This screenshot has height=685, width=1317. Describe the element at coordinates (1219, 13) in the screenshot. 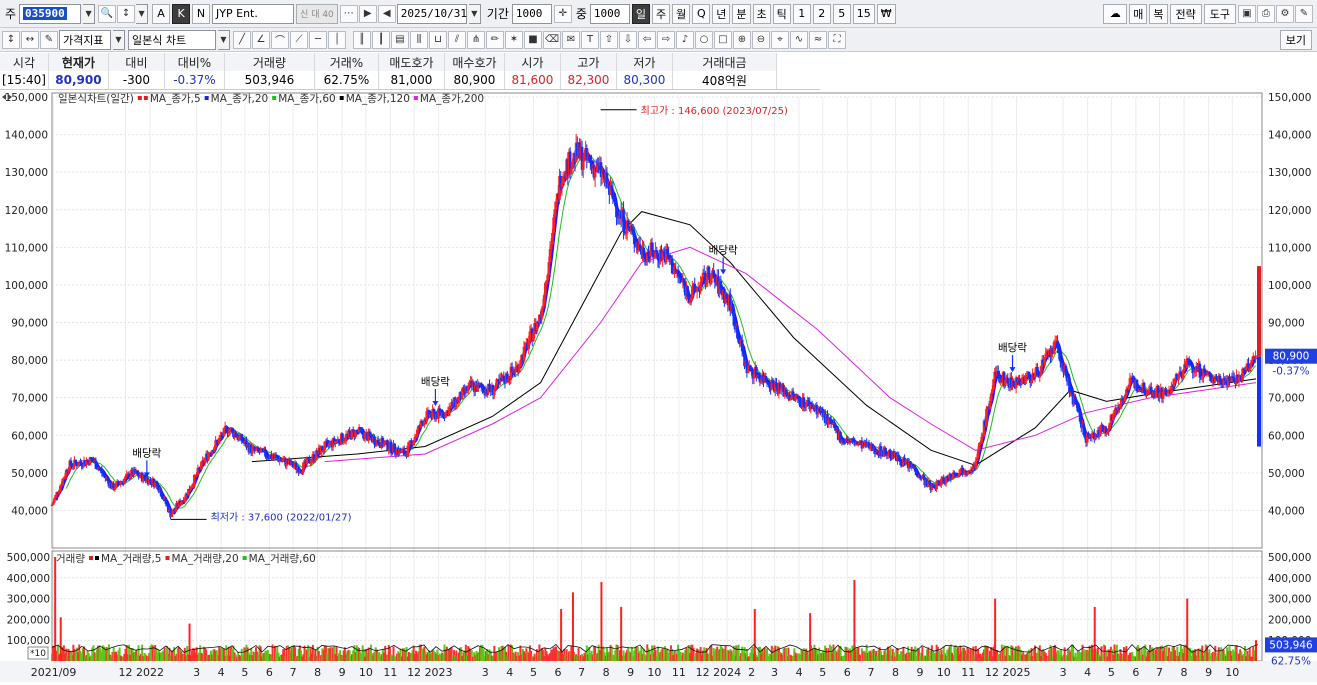

I see `tools-button: 도구` at that location.